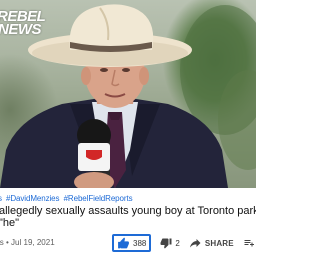 This screenshot has height=256, width=320. Describe the element at coordinates (10, 223) in the screenshot. I see `video-title-line-2: "he"` at that location.